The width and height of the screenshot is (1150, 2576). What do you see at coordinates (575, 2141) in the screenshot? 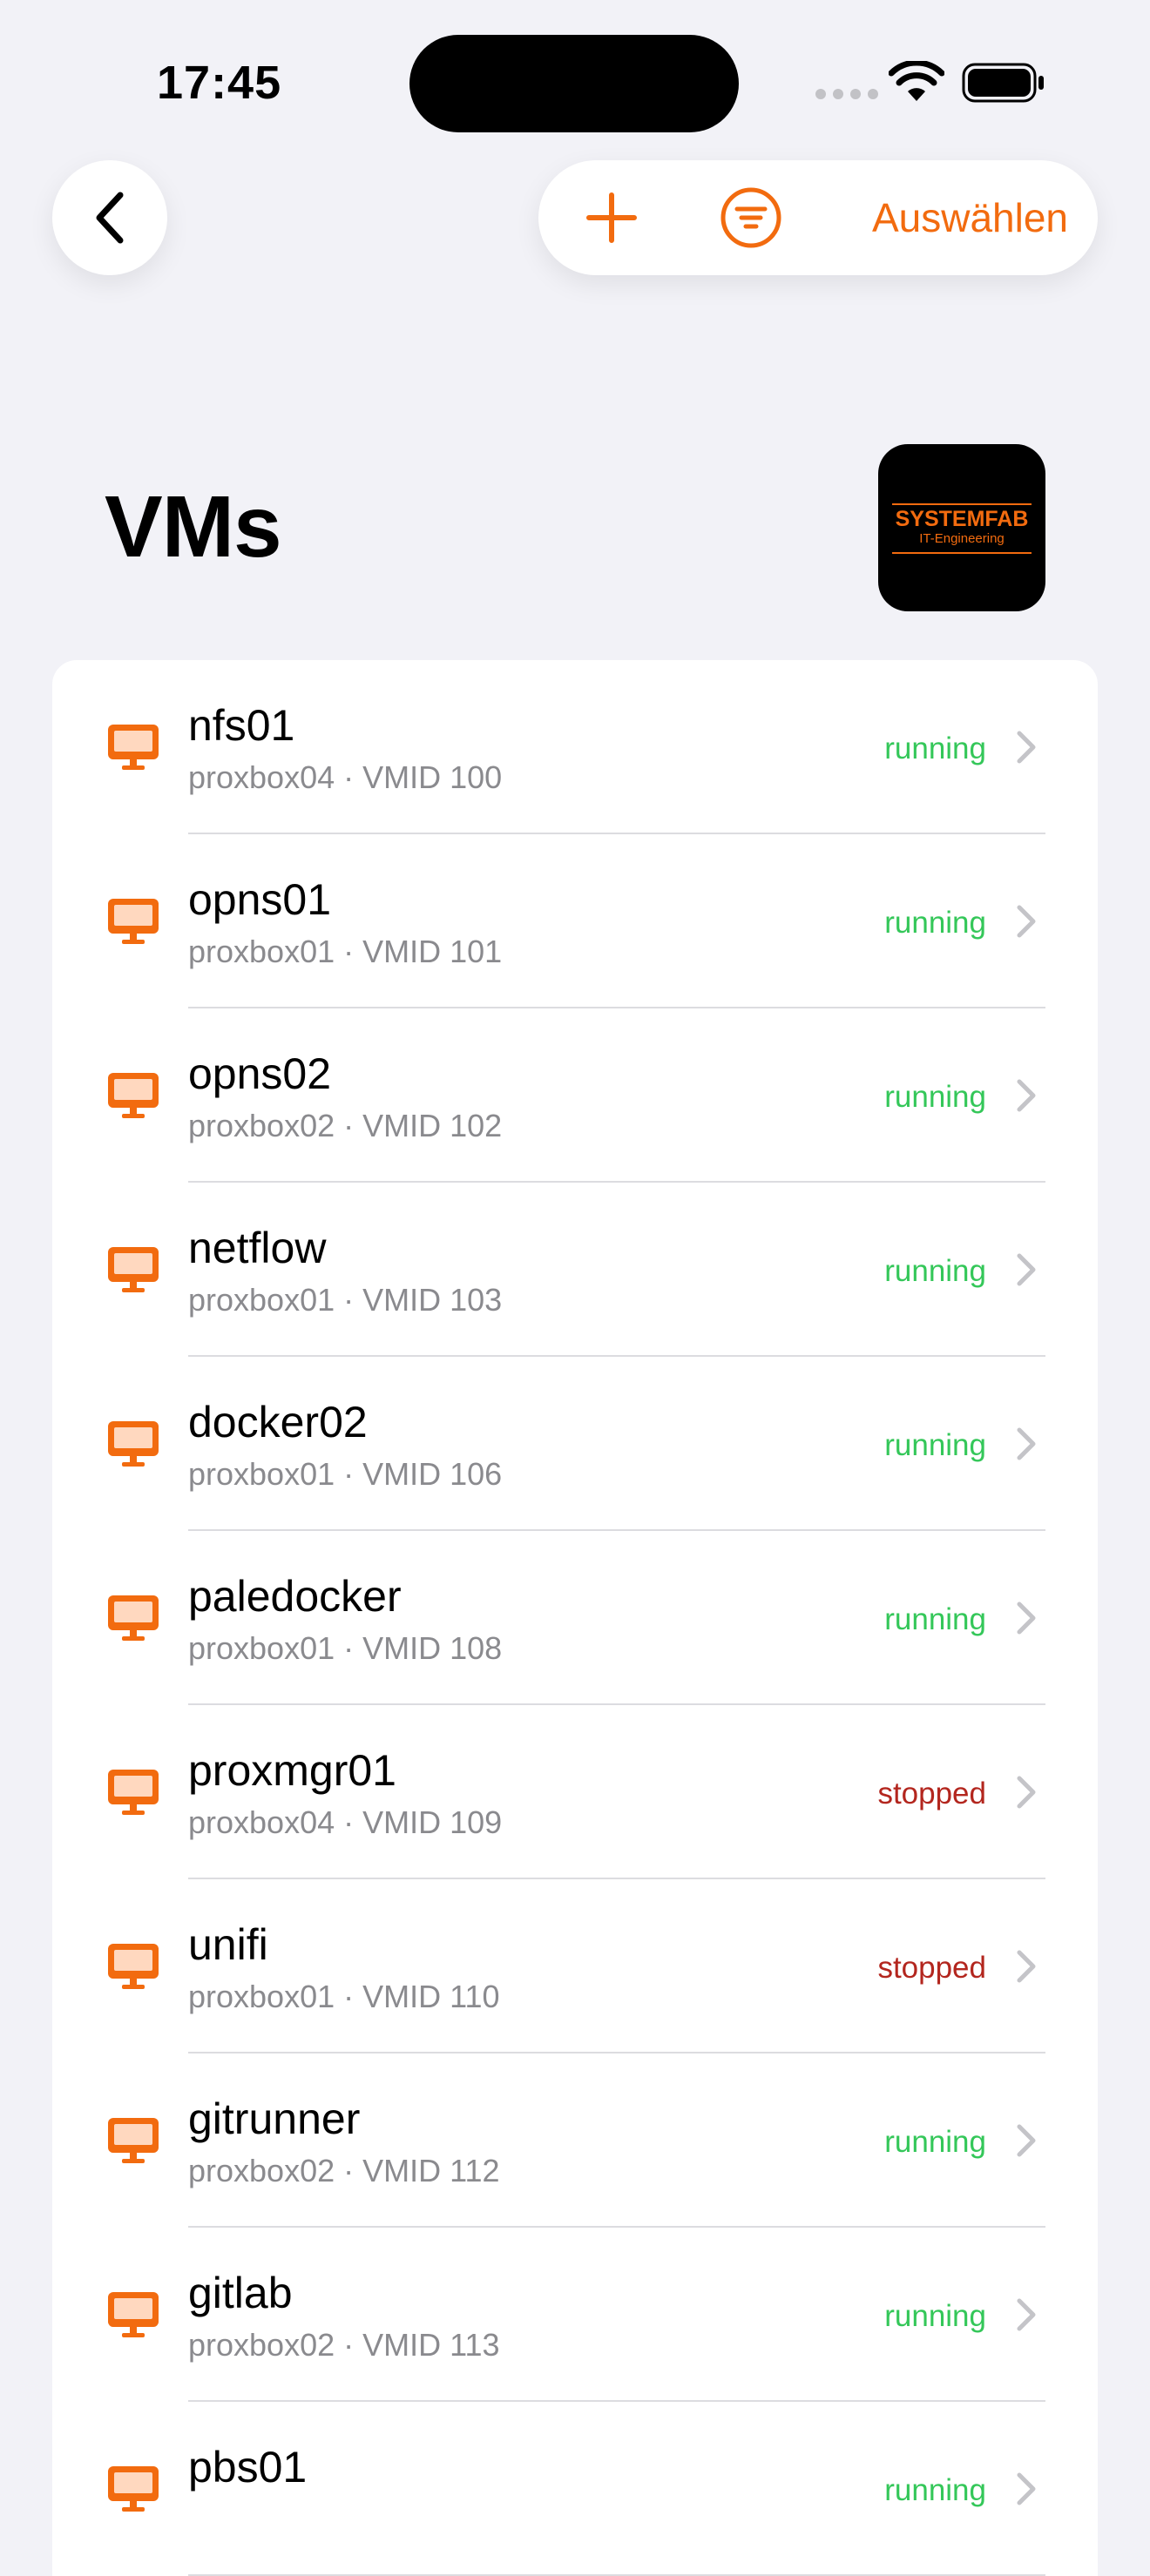
I see `vm-list-item-gitrunner: gitrunner proxbox02 · VMID 112 running` at bounding box center [575, 2141].